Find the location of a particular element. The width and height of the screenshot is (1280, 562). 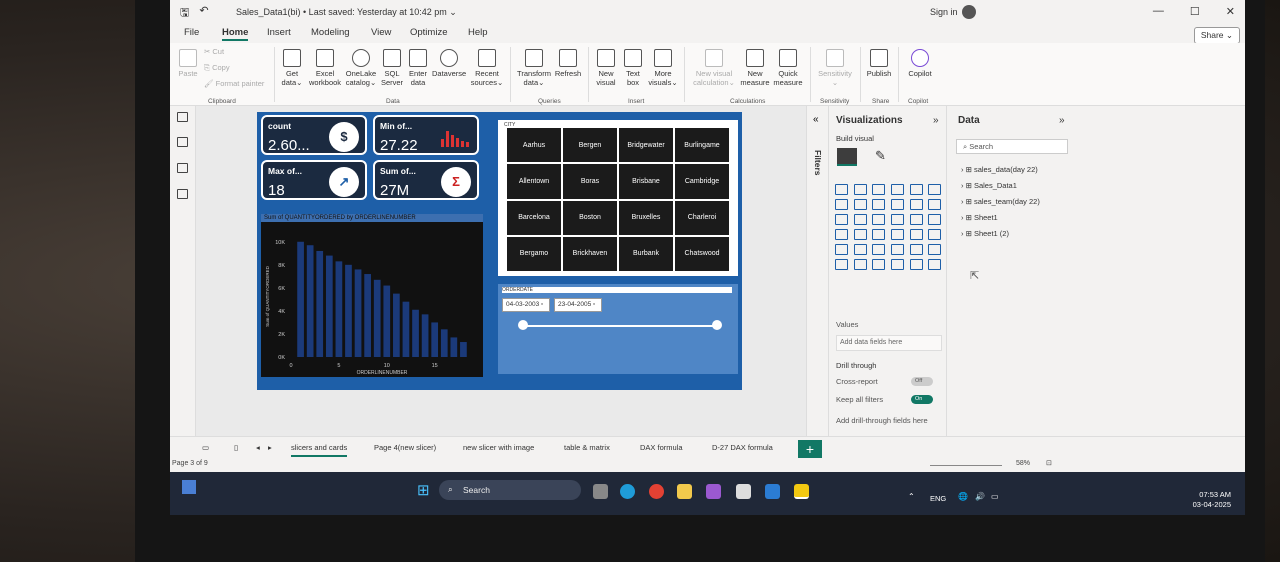

city-slicer-item: Barcelona is located at coordinates (534, 217).